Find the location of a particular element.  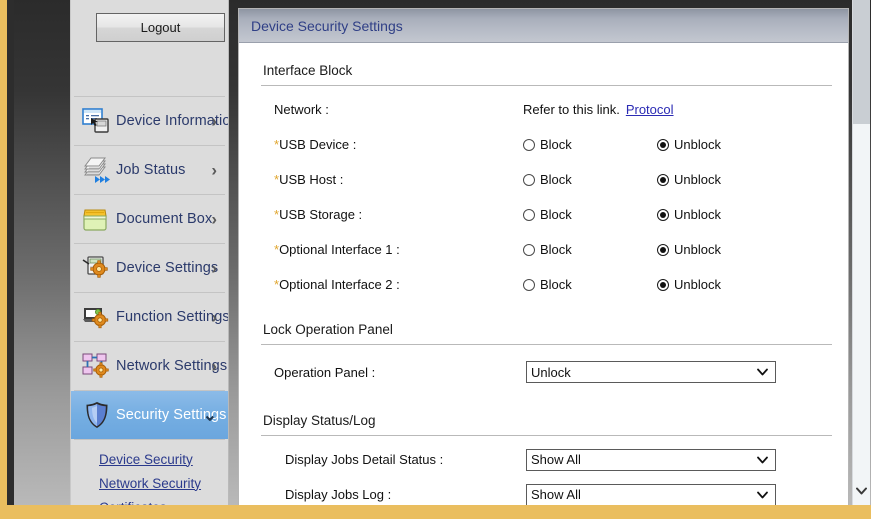

scrollbar-thumb is located at coordinates (861, 62).